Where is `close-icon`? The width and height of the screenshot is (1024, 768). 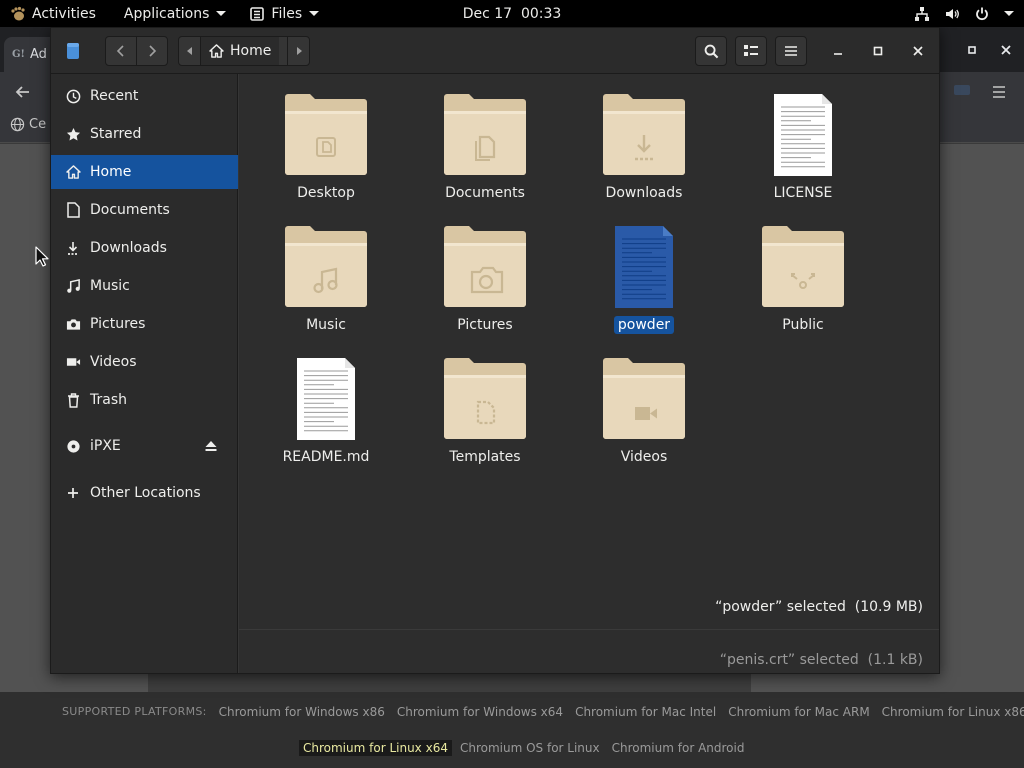 close-icon is located at coordinates (1006, 50).